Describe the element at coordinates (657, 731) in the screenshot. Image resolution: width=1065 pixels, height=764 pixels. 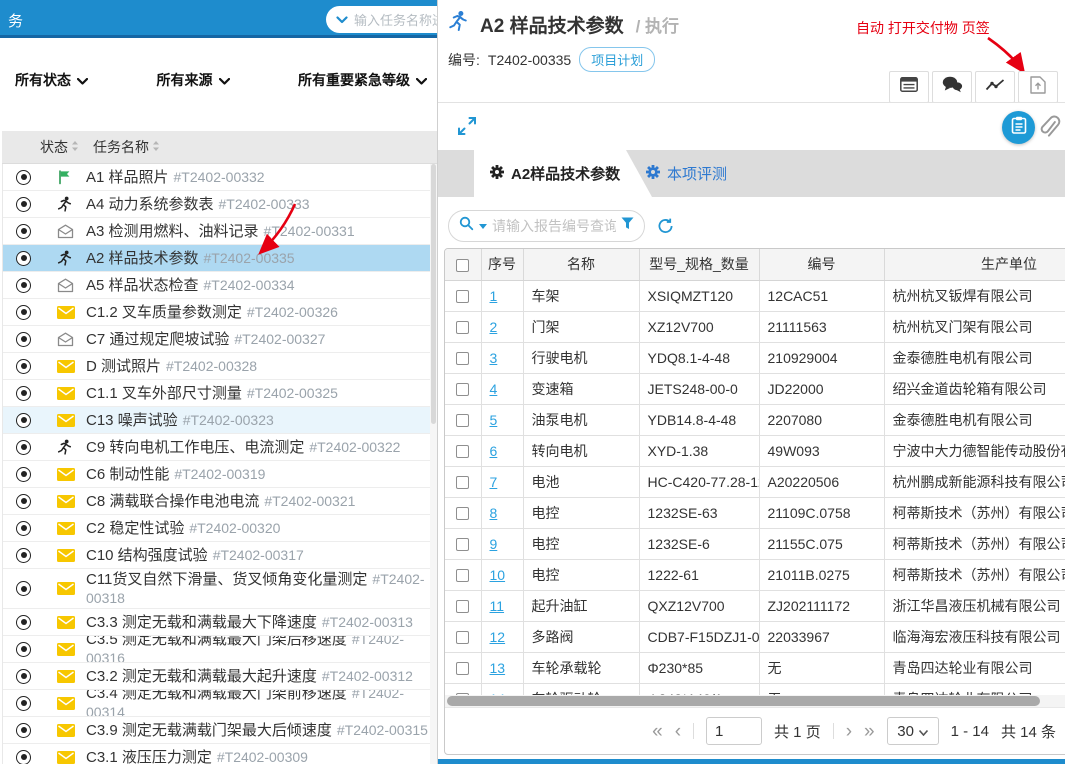
I see `first-page-button: «` at that location.